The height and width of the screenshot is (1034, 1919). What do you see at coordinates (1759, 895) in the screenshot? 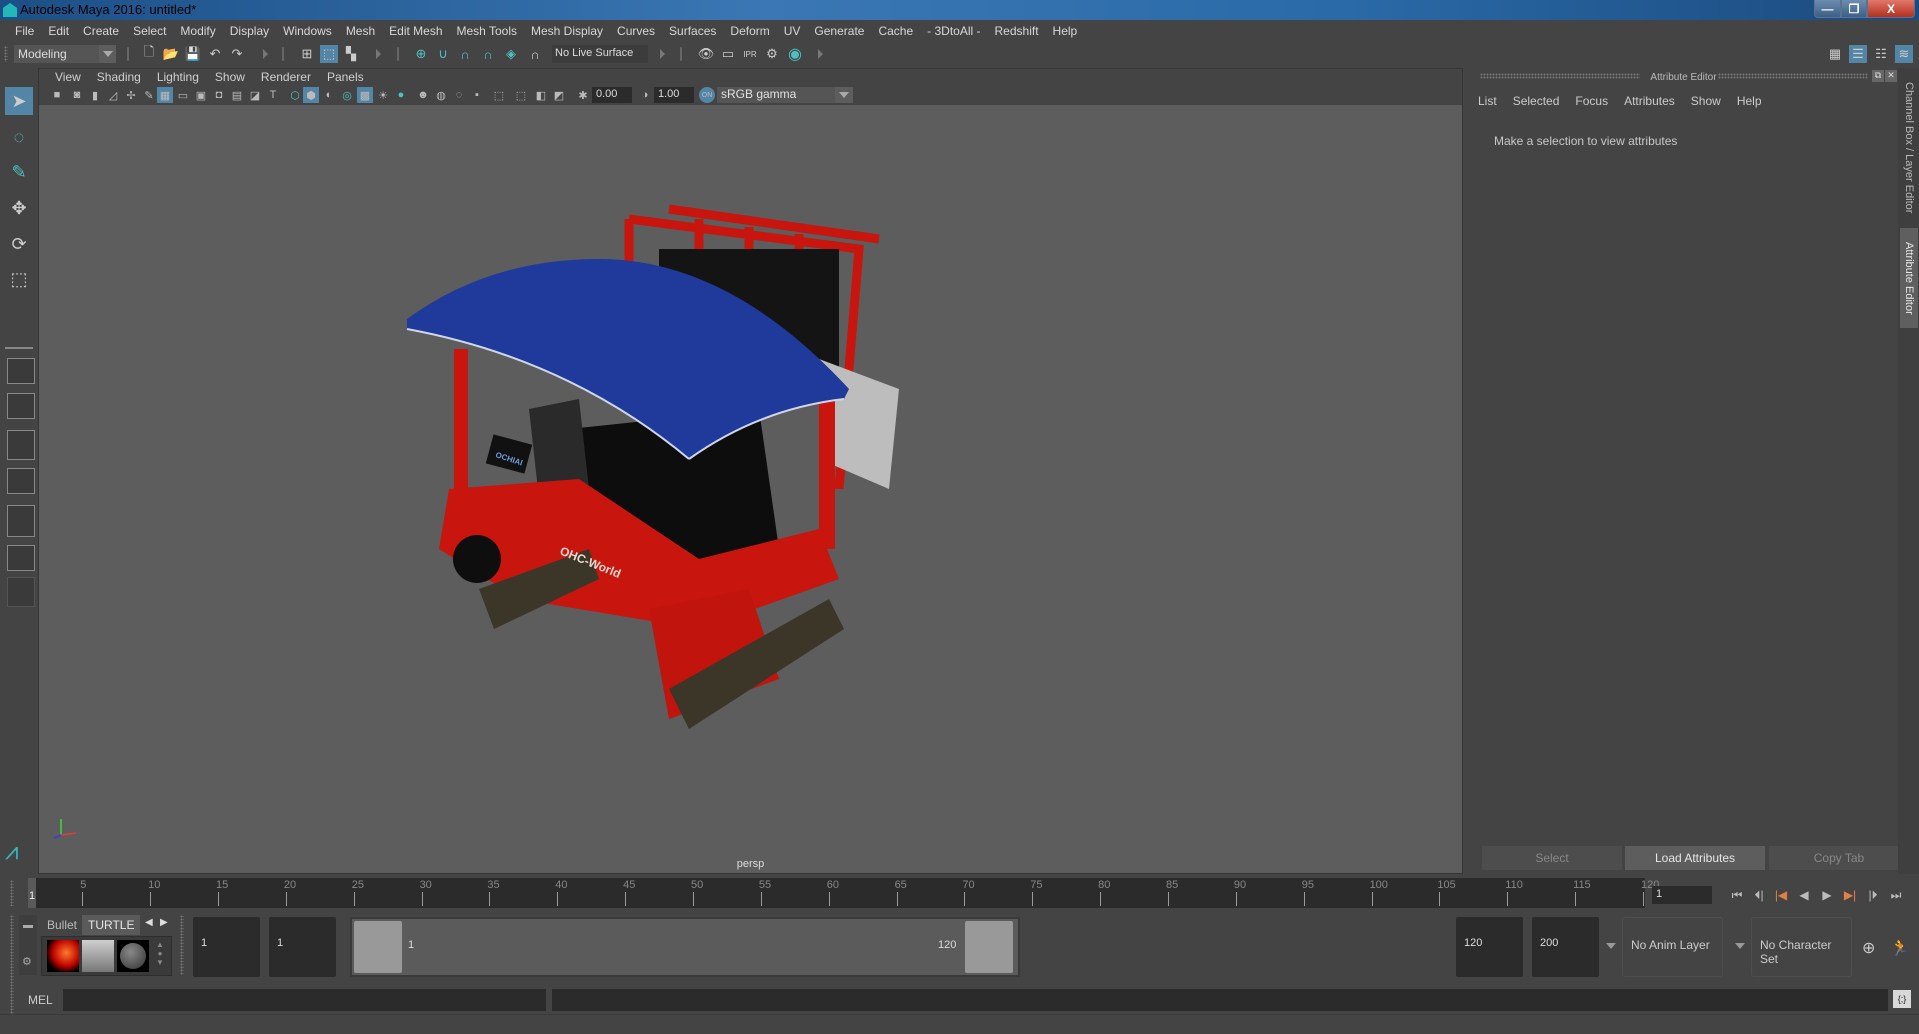
I see `step-back-frame-icon: ⏴|` at bounding box center [1759, 895].